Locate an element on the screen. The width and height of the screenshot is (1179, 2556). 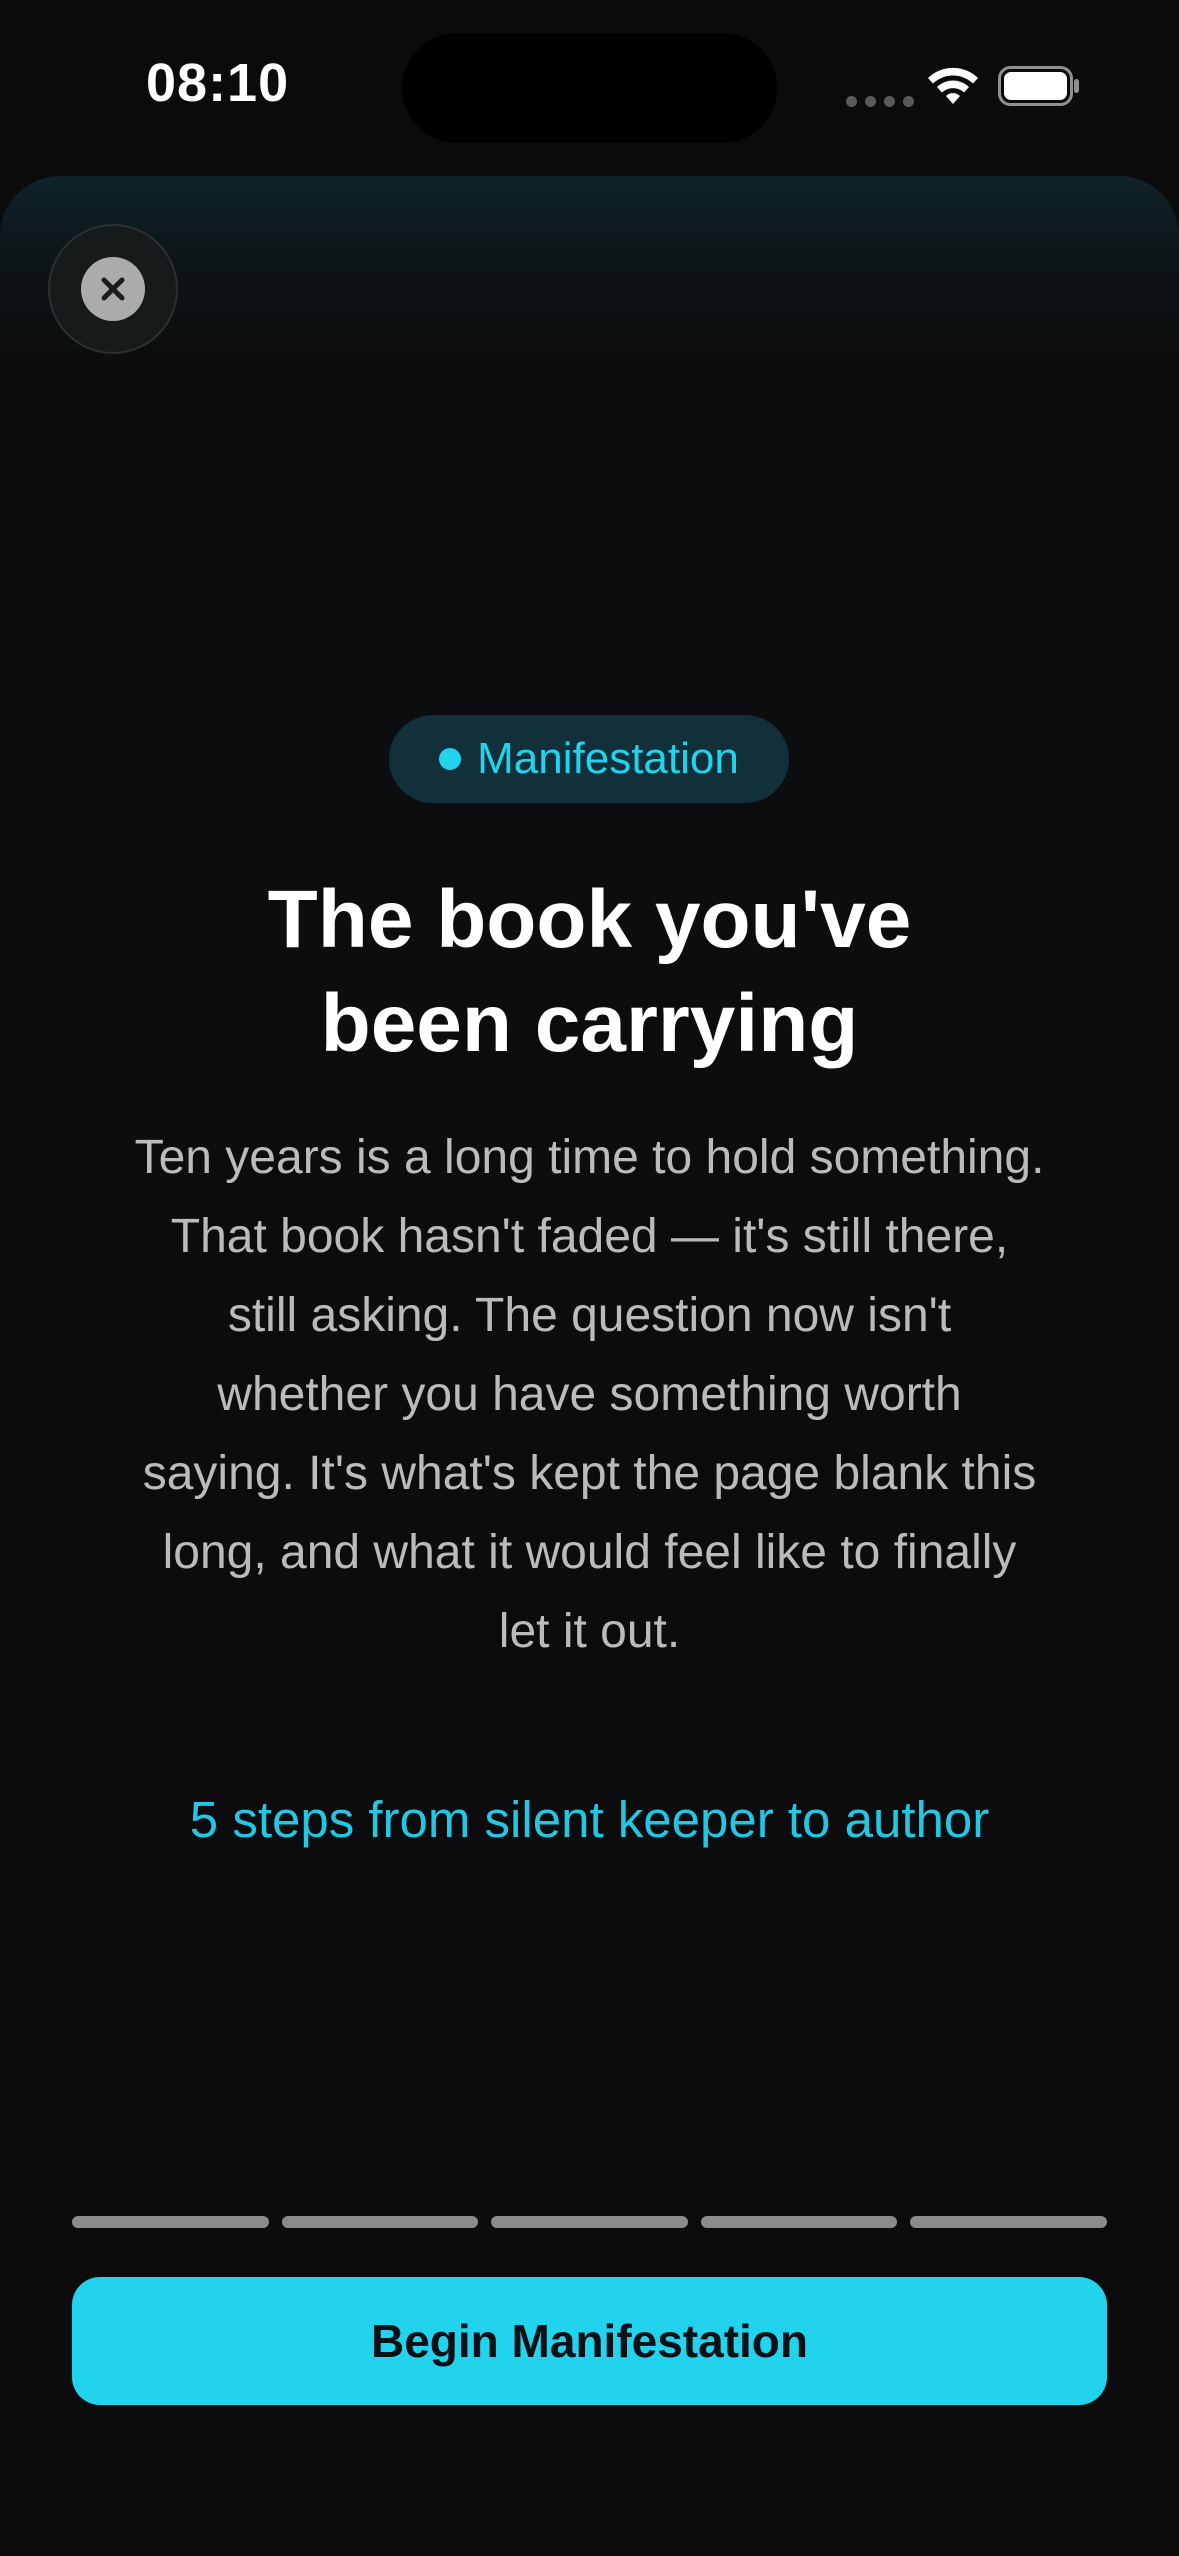
signal-dots-icon is located at coordinates (880, 101).